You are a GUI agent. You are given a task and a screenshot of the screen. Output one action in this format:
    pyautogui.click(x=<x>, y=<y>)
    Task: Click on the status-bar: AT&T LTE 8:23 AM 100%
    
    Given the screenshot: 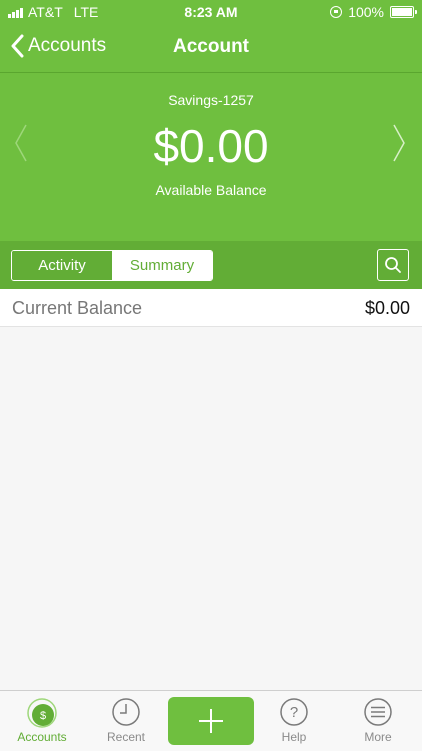 What is the action you would take?
    pyautogui.click(x=211, y=12)
    